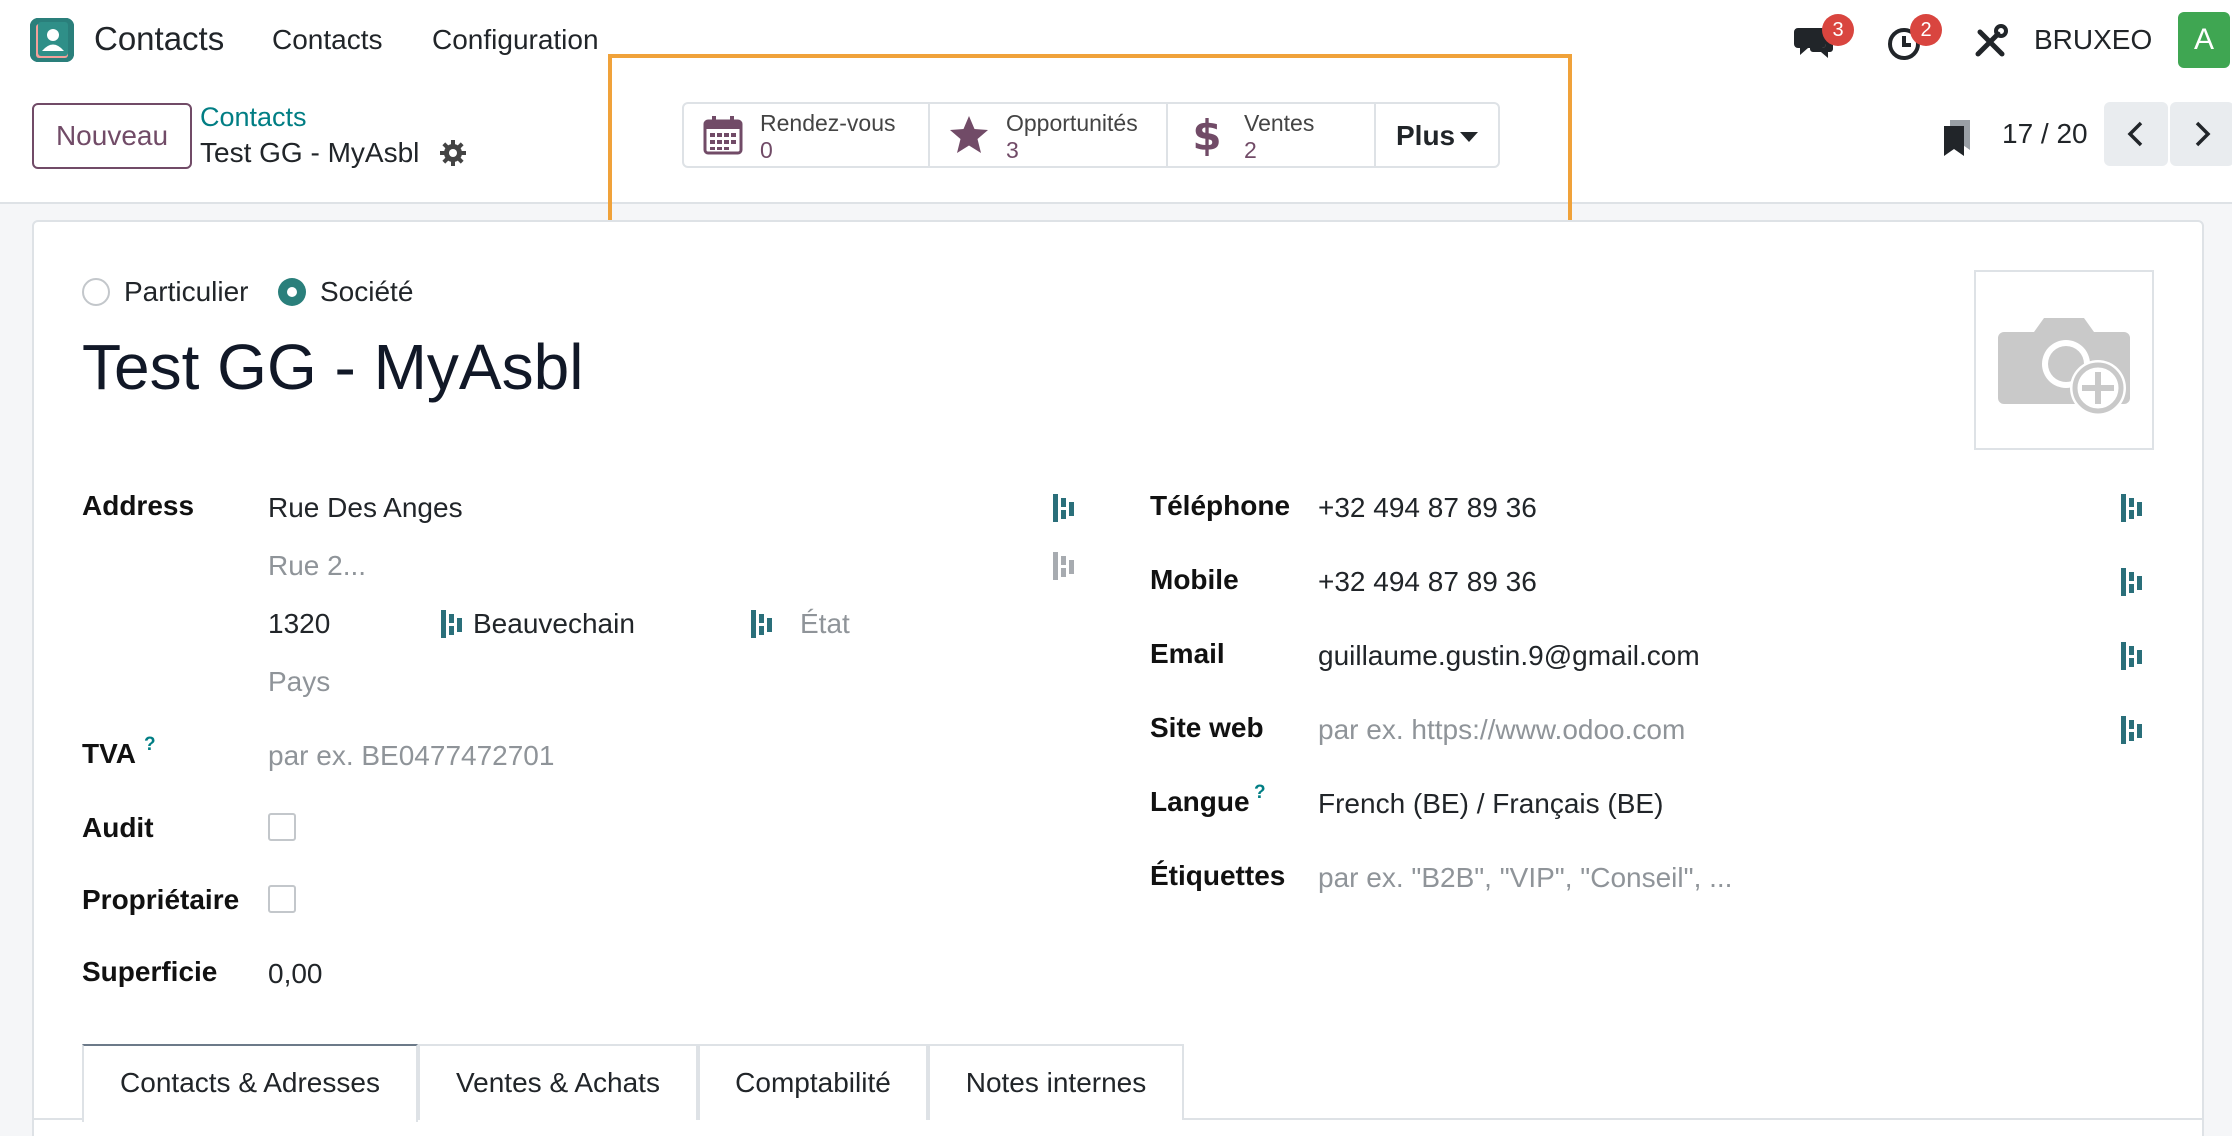 This screenshot has height=1136, width=2232. What do you see at coordinates (1012, 150) in the screenshot?
I see `smart-button-value: 3` at bounding box center [1012, 150].